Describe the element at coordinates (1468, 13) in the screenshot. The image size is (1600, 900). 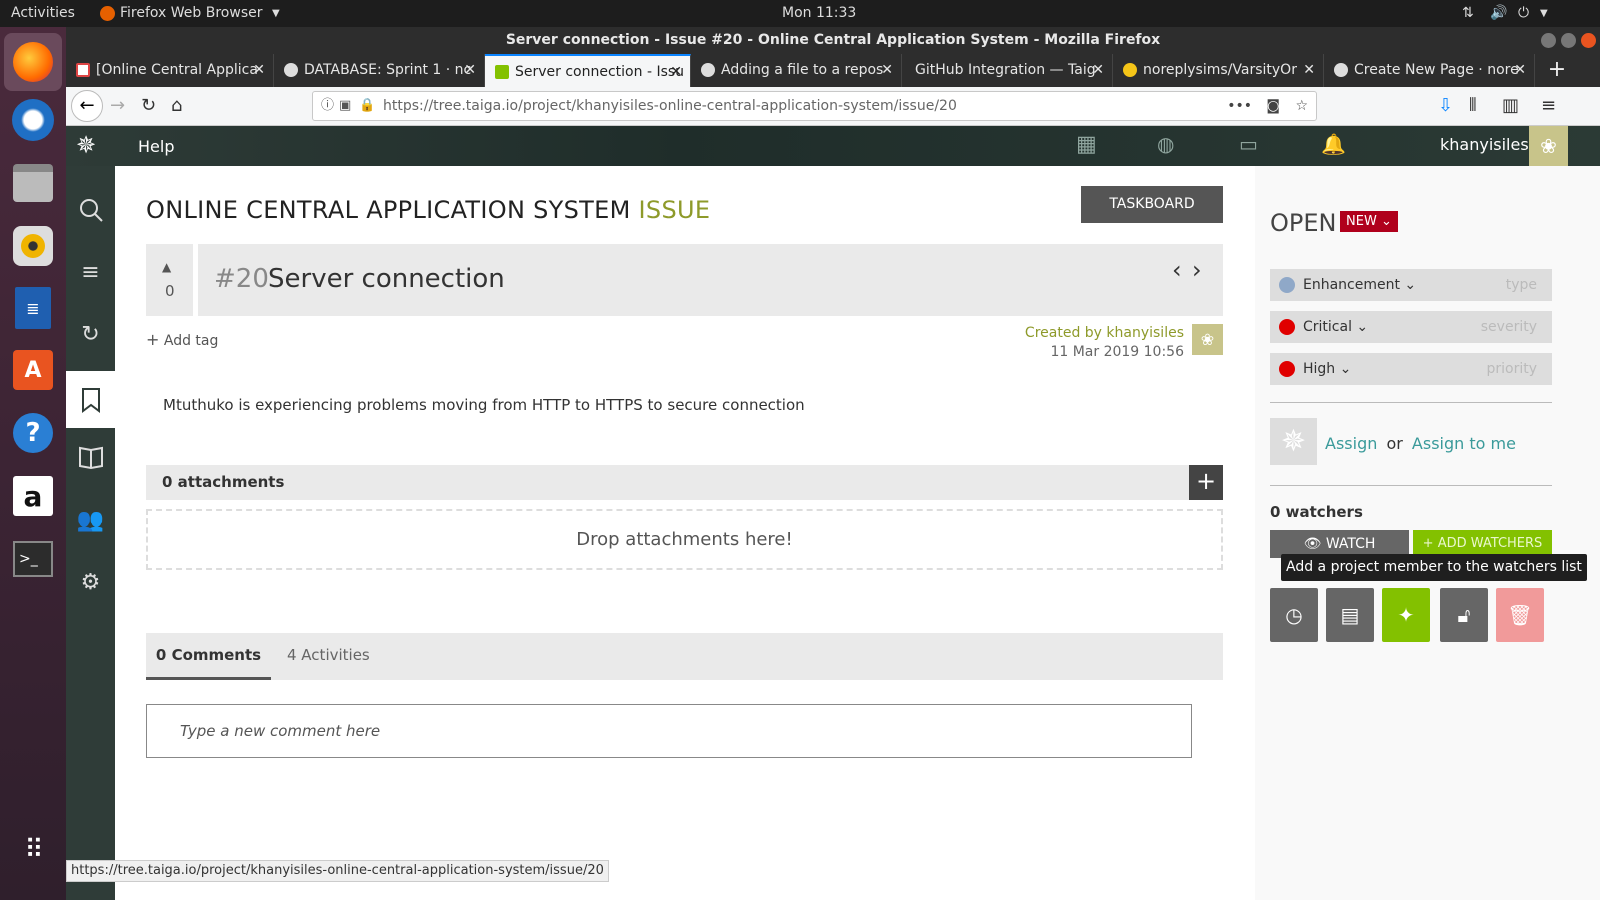
I see `network-icon: ⇅` at that location.